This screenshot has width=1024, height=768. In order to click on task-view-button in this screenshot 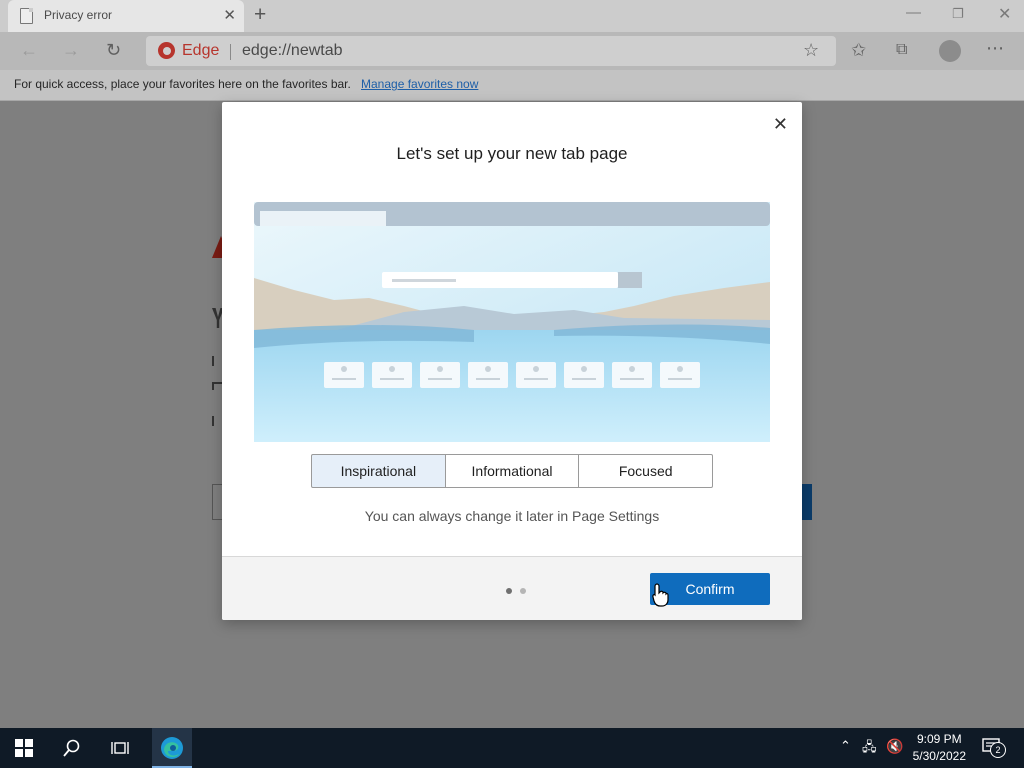, I will do `click(120, 748)`.